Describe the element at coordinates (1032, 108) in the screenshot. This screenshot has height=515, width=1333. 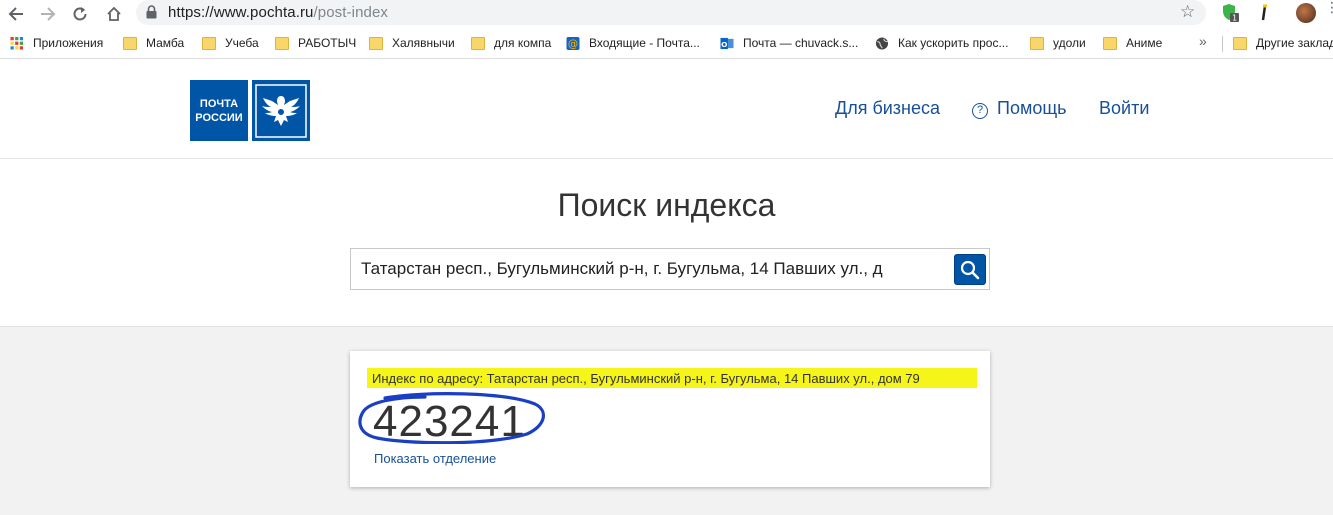
I see `nav-help-label: Помощь` at that location.